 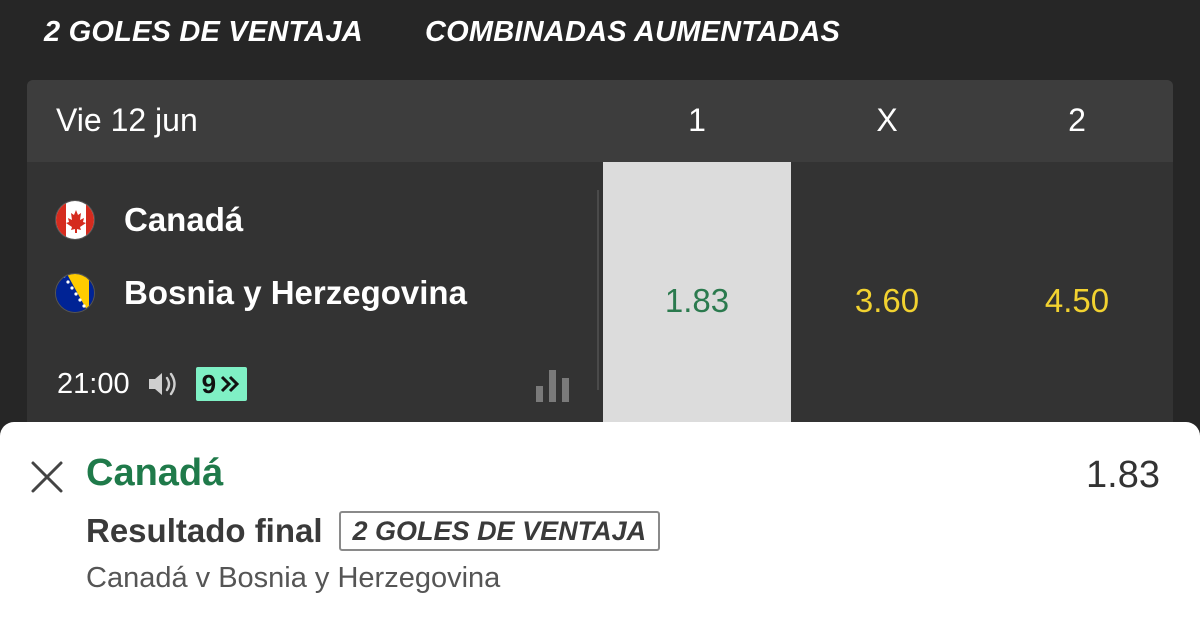 I want to click on top-tabs: 2 GOLES DE VENTAJA COMBINADAS AUMENTADAS, so click(x=600, y=35).